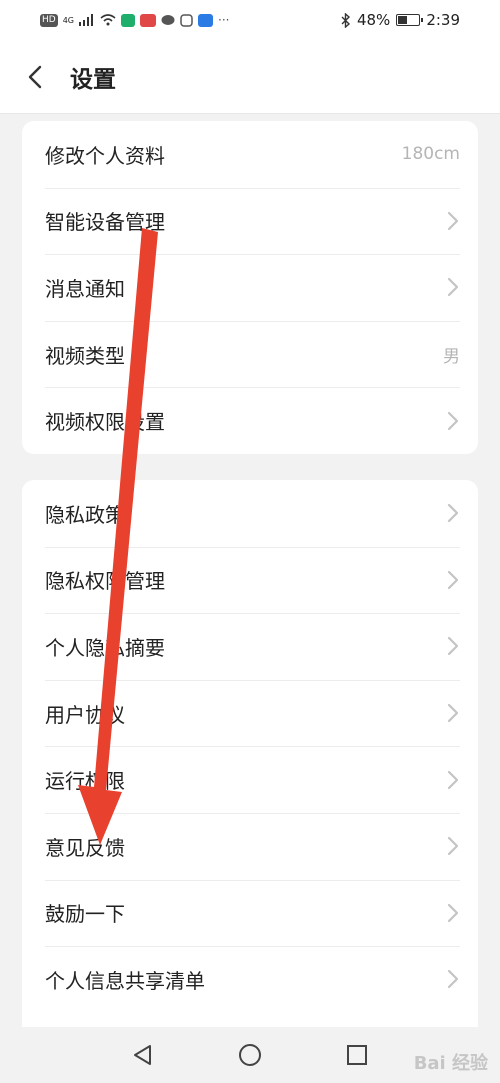 The height and width of the screenshot is (1083, 500). Describe the element at coordinates (410, 20) in the screenshot. I see `battery-icon` at that location.